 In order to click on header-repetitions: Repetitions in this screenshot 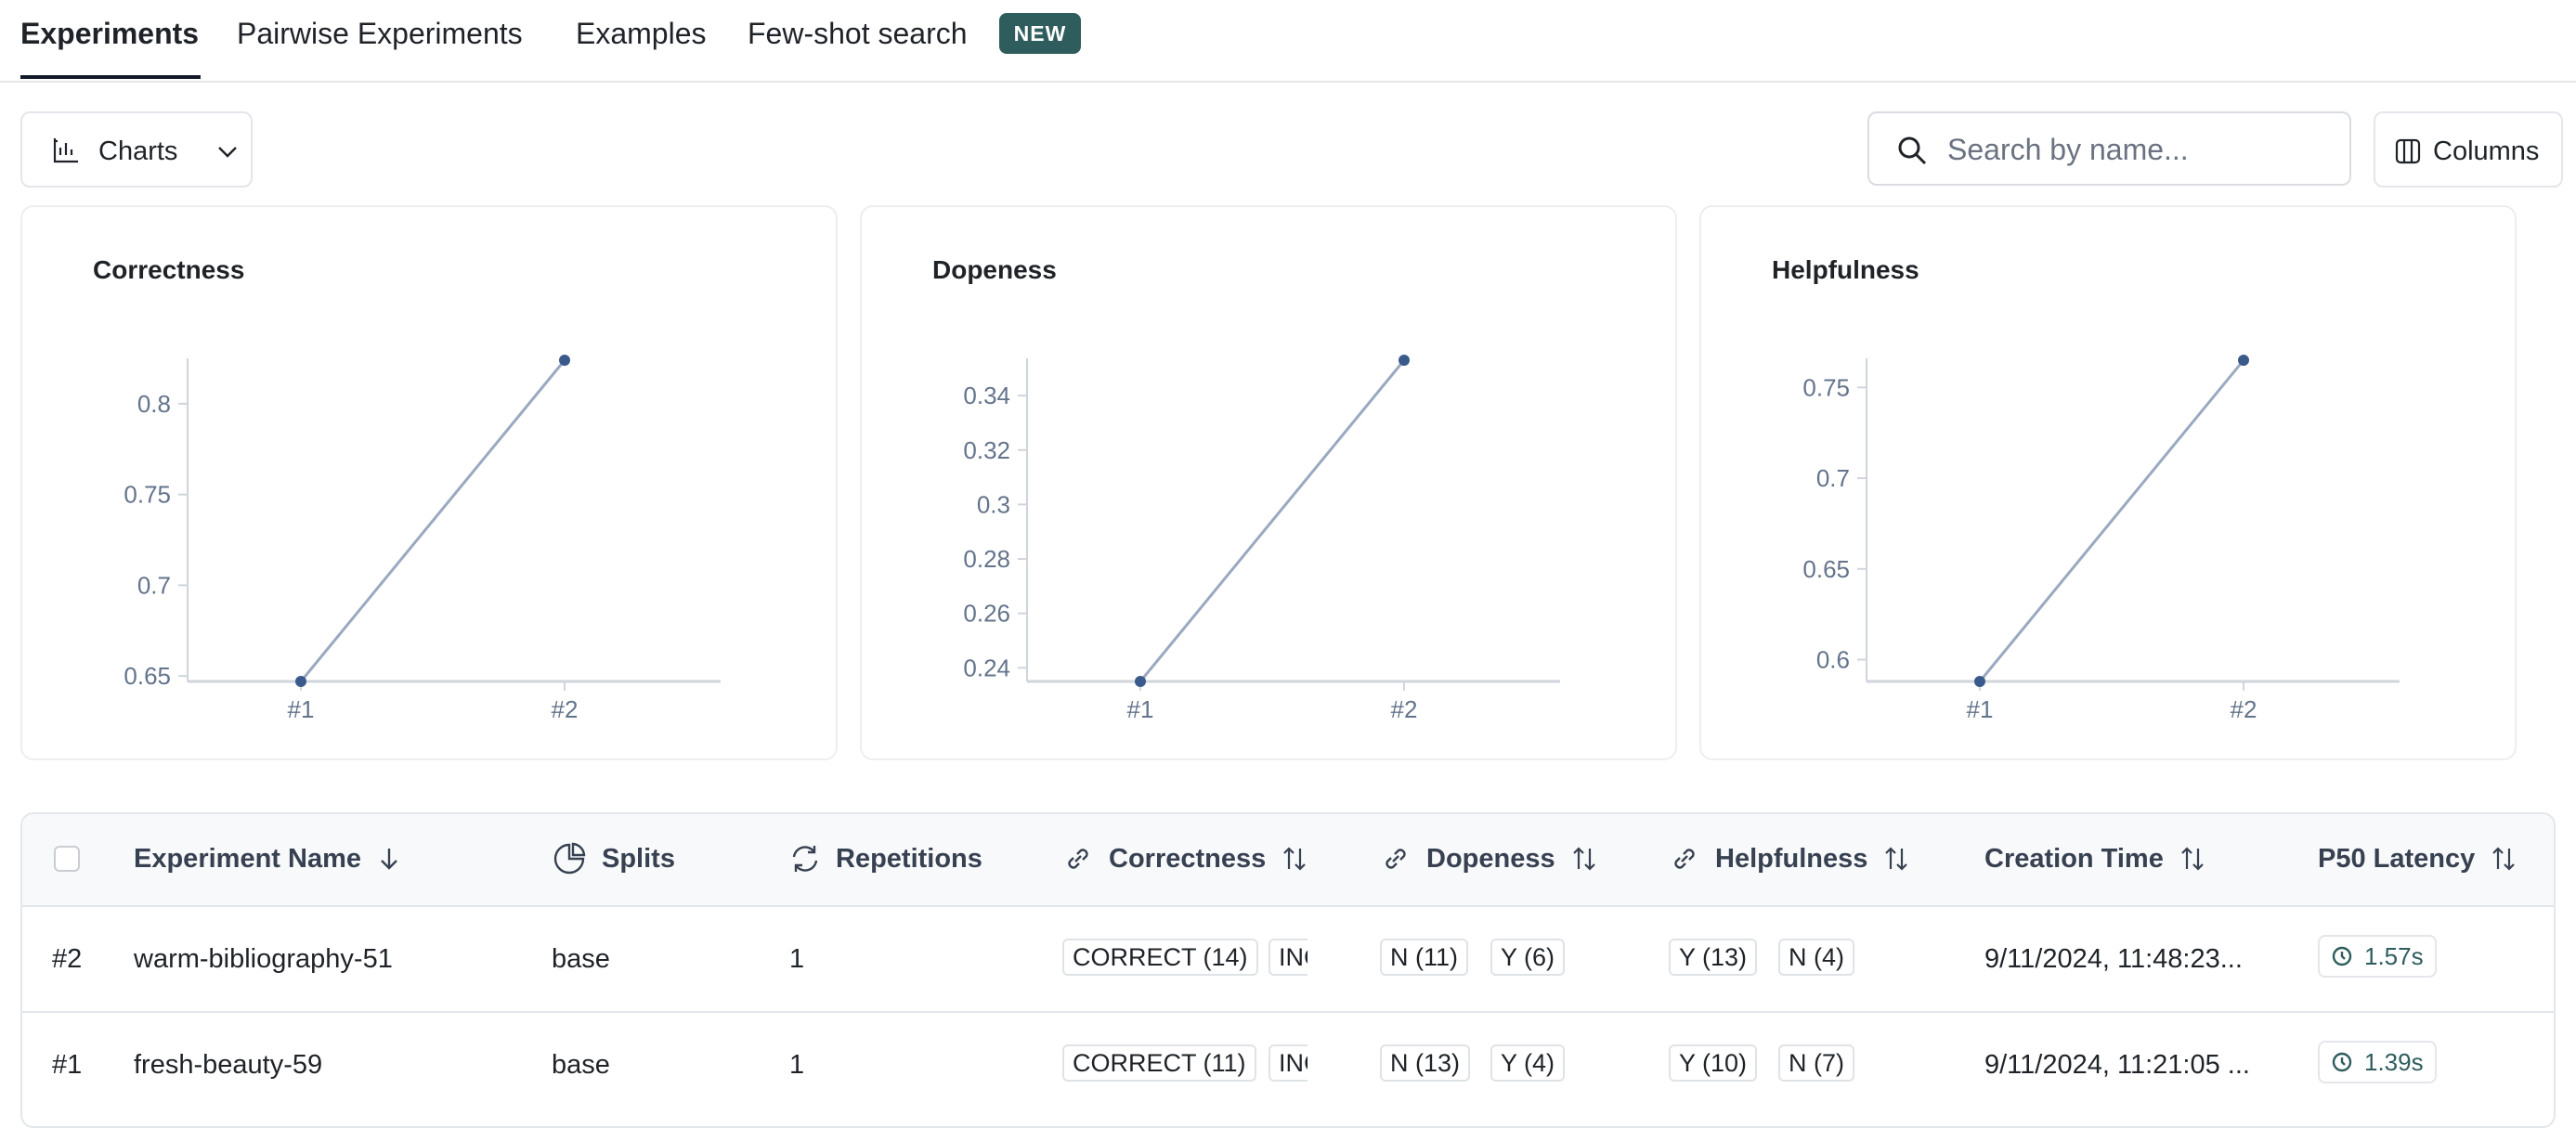, I will do `click(885, 858)`.